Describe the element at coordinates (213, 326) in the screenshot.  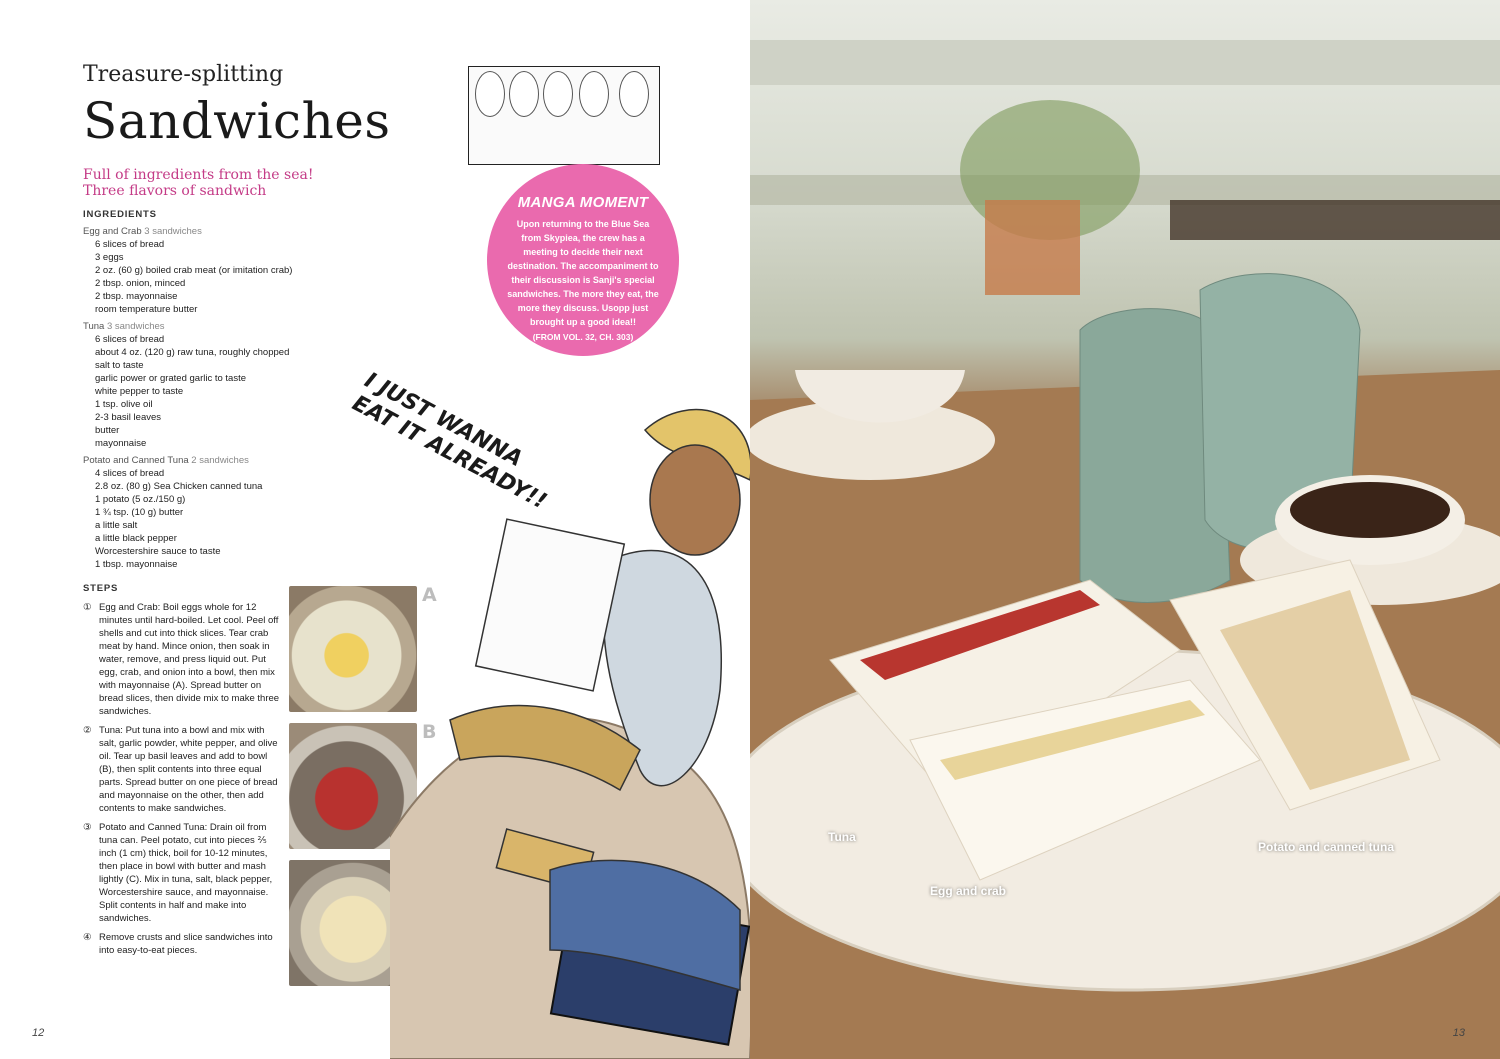
I see `ingredient-group-heading: Tuna 3 sandwiches` at that location.